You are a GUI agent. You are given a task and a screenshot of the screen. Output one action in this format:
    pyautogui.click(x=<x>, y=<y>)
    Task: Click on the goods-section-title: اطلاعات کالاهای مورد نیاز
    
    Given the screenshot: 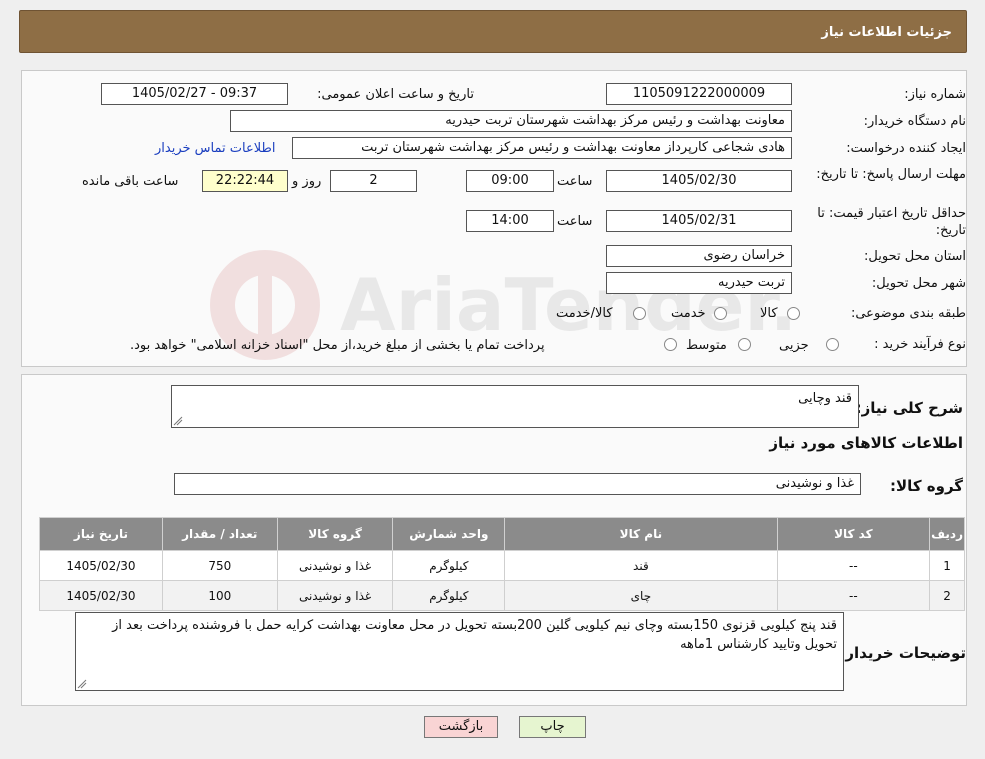 What is the action you would take?
    pyautogui.click(x=866, y=443)
    